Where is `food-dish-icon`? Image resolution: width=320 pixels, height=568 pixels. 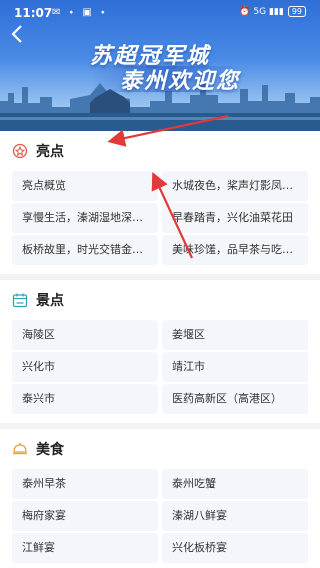
food-dish-icon is located at coordinates (20, 449).